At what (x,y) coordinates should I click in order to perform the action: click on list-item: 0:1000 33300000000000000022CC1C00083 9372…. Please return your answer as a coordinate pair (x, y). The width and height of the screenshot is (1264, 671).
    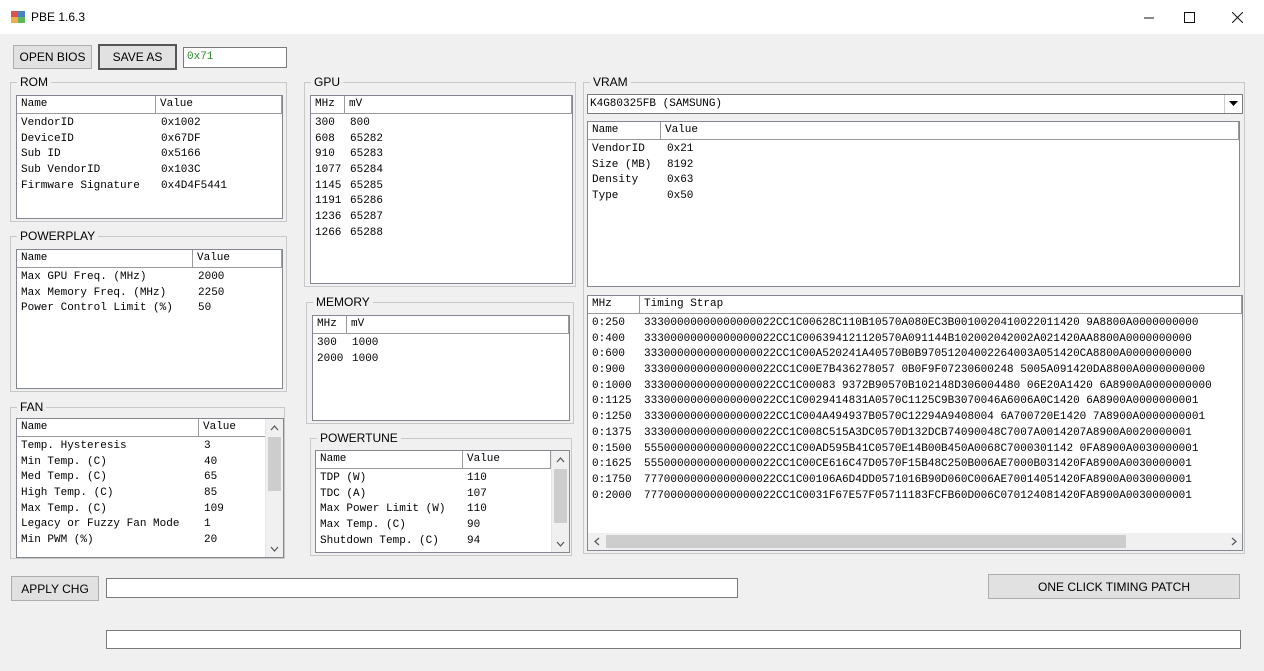
    Looking at the image, I should click on (916, 387).